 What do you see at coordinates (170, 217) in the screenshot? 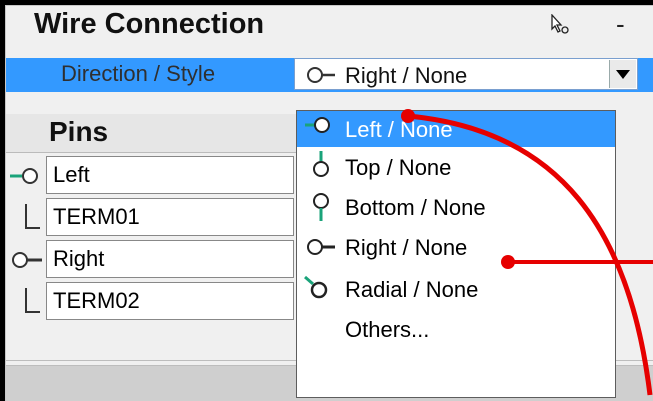
I see `pin-name-cell: TERM01` at bounding box center [170, 217].